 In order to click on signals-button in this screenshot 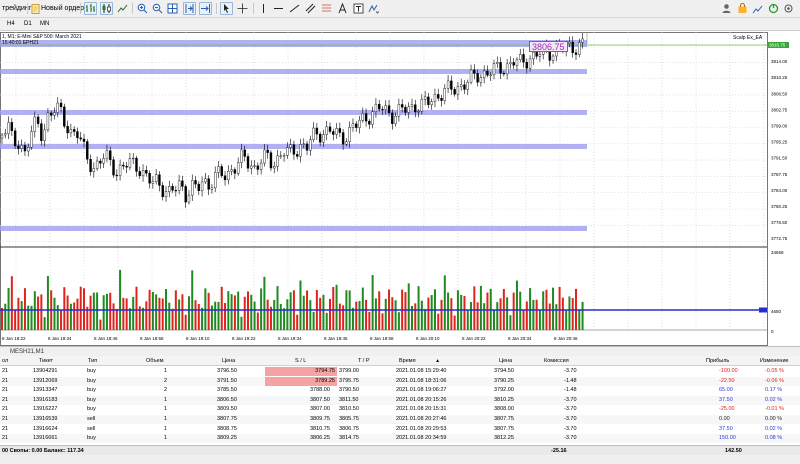, I will do `click(757, 8)`.